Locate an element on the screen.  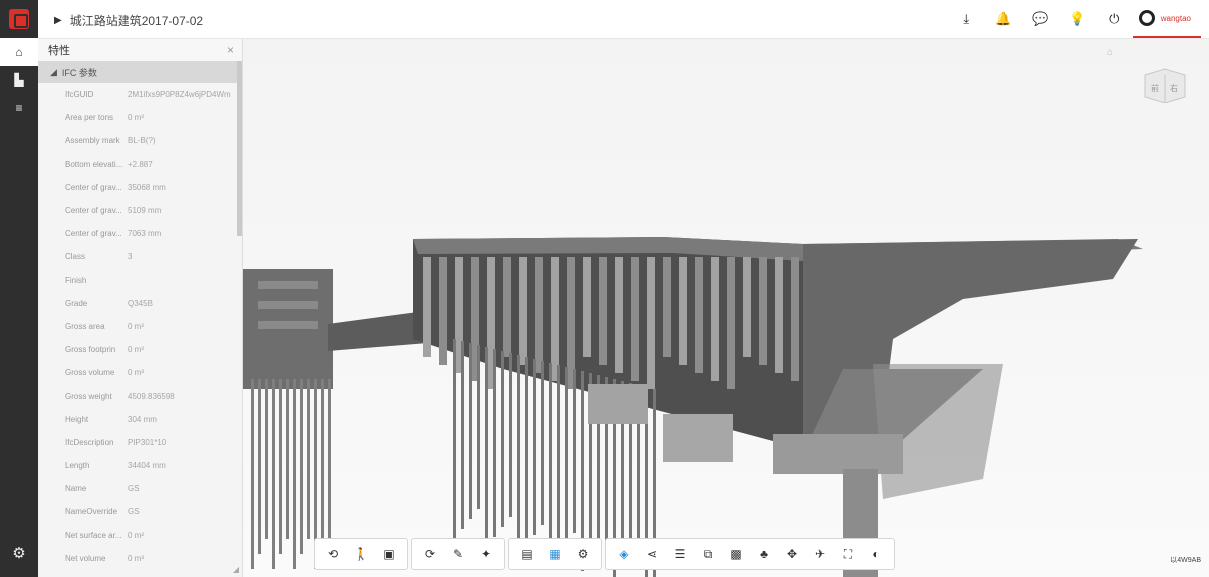
contrast-button: ◐ is located at coordinates (876, 554).